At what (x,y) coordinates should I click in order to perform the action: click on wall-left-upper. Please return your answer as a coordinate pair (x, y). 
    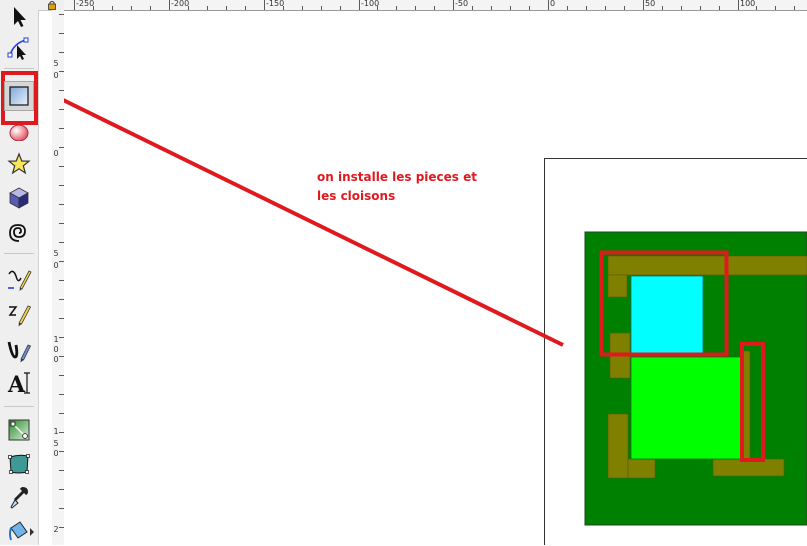
    Looking at the image, I should click on (617, 286).